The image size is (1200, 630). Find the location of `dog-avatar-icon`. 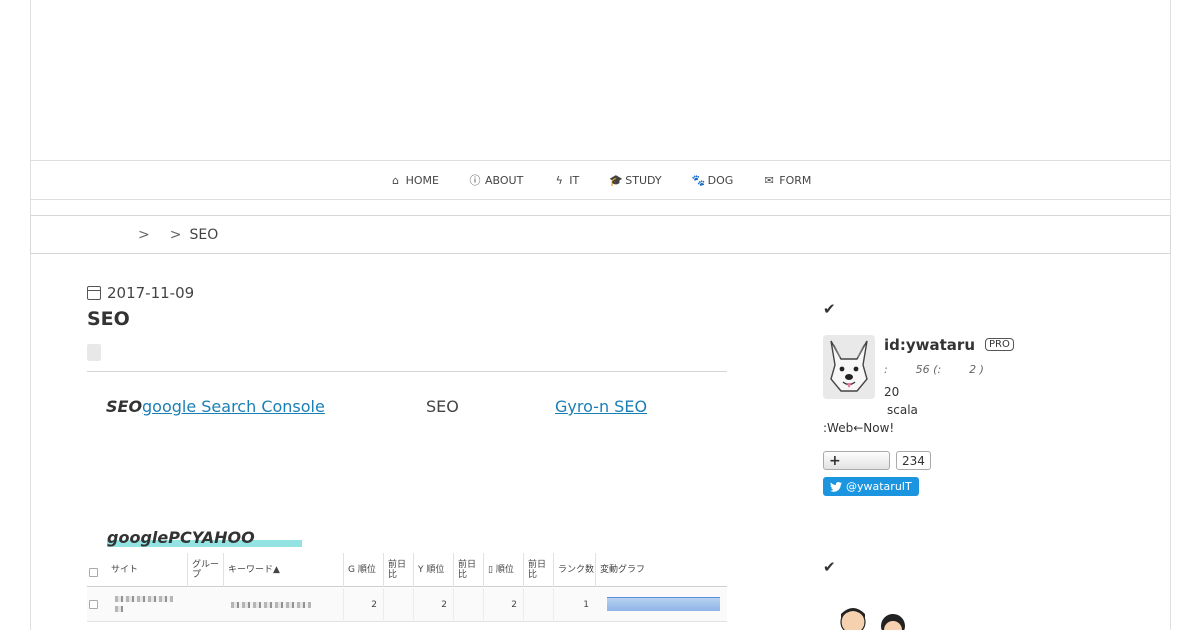

dog-avatar-icon is located at coordinates (849, 367).